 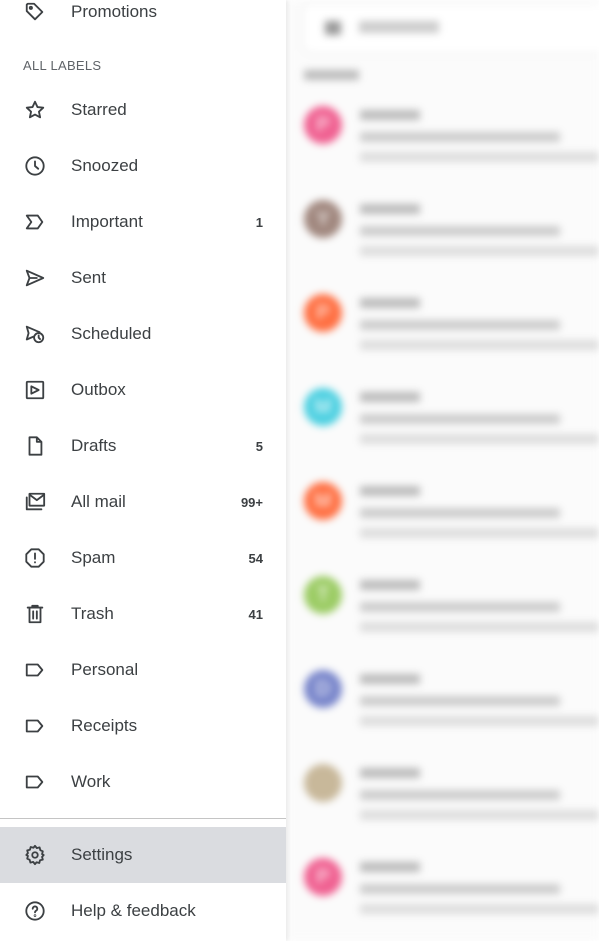 What do you see at coordinates (35, 911) in the screenshot?
I see `help-icon` at bounding box center [35, 911].